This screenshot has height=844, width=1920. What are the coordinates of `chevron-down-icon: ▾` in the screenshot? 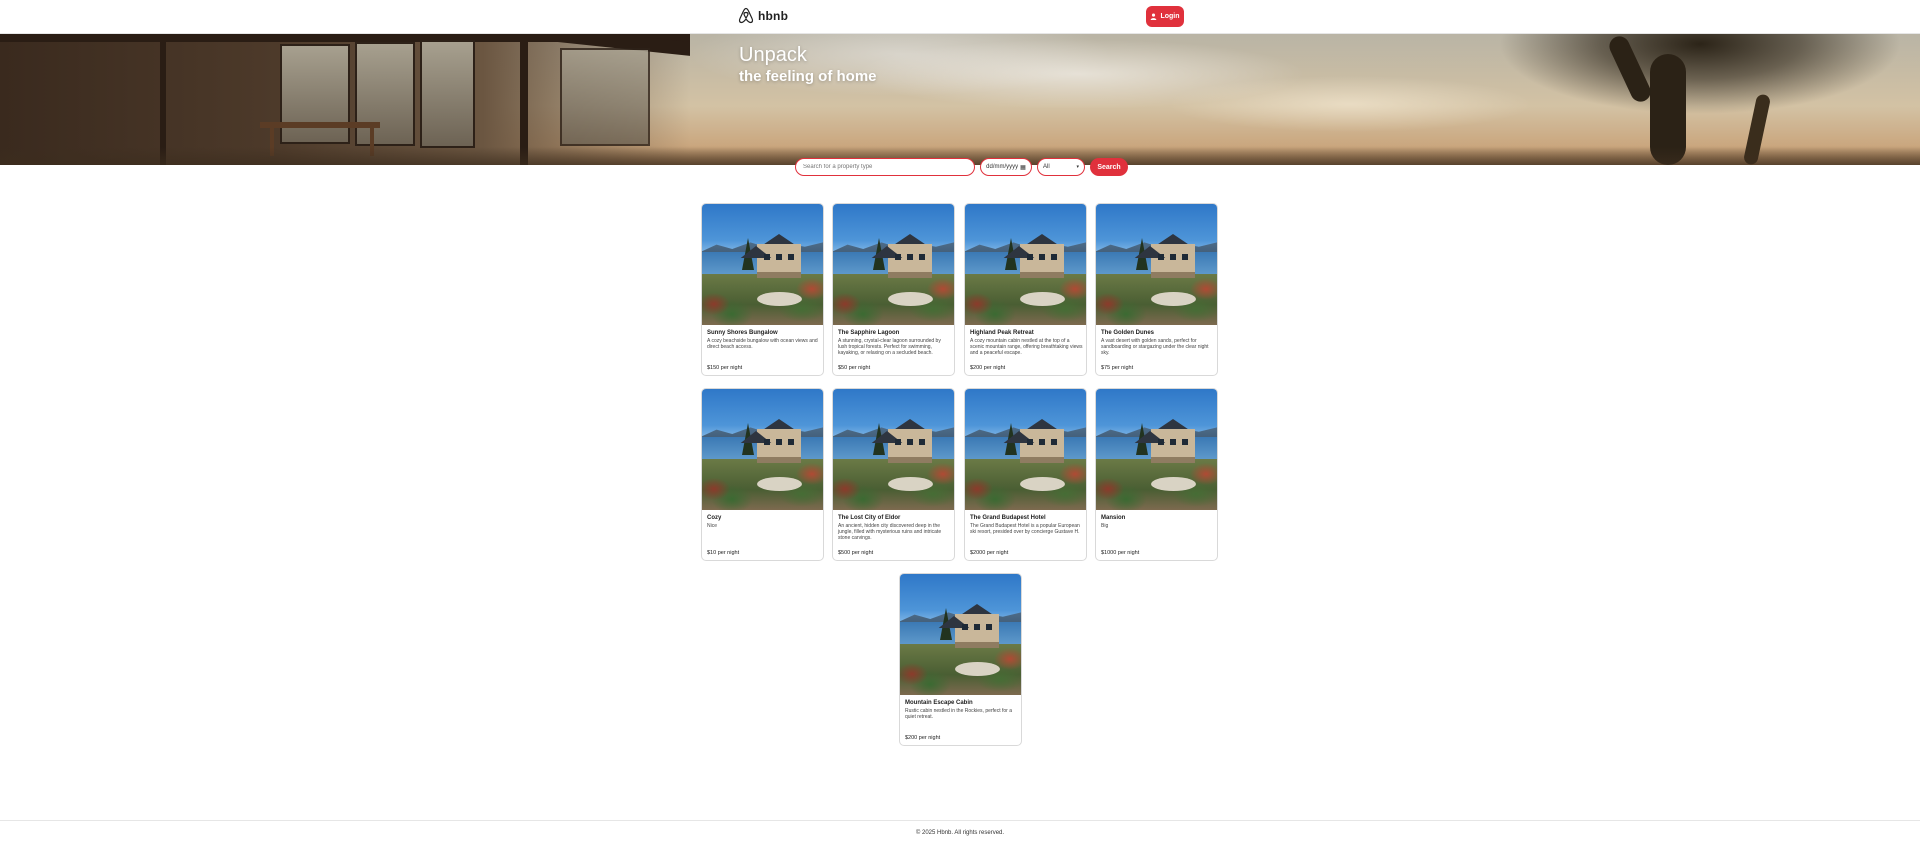 It's located at (1077, 167).